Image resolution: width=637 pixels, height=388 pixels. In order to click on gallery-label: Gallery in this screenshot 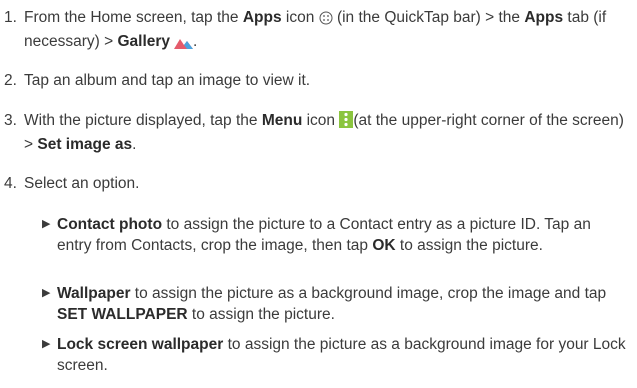, I will do `click(144, 41)`.